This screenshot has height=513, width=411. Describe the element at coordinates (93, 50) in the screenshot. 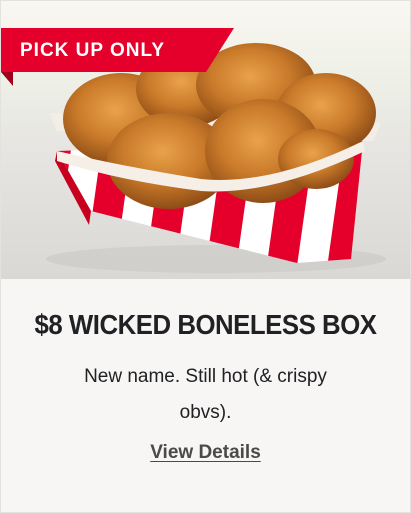

I see `pickup-only-label: PICK UP ONLY` at that location.